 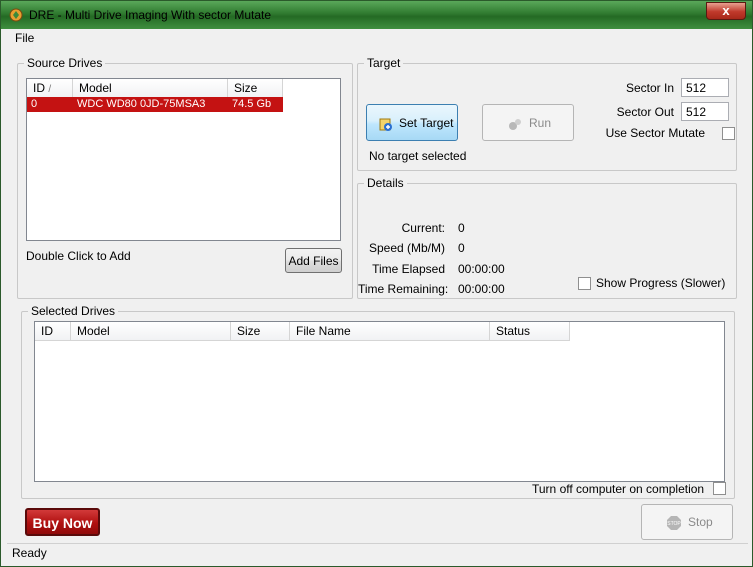 What do you see at coordinates (461, 228) in the screenshot?
I see `current-value: 0` at bounding box center [461, 228].